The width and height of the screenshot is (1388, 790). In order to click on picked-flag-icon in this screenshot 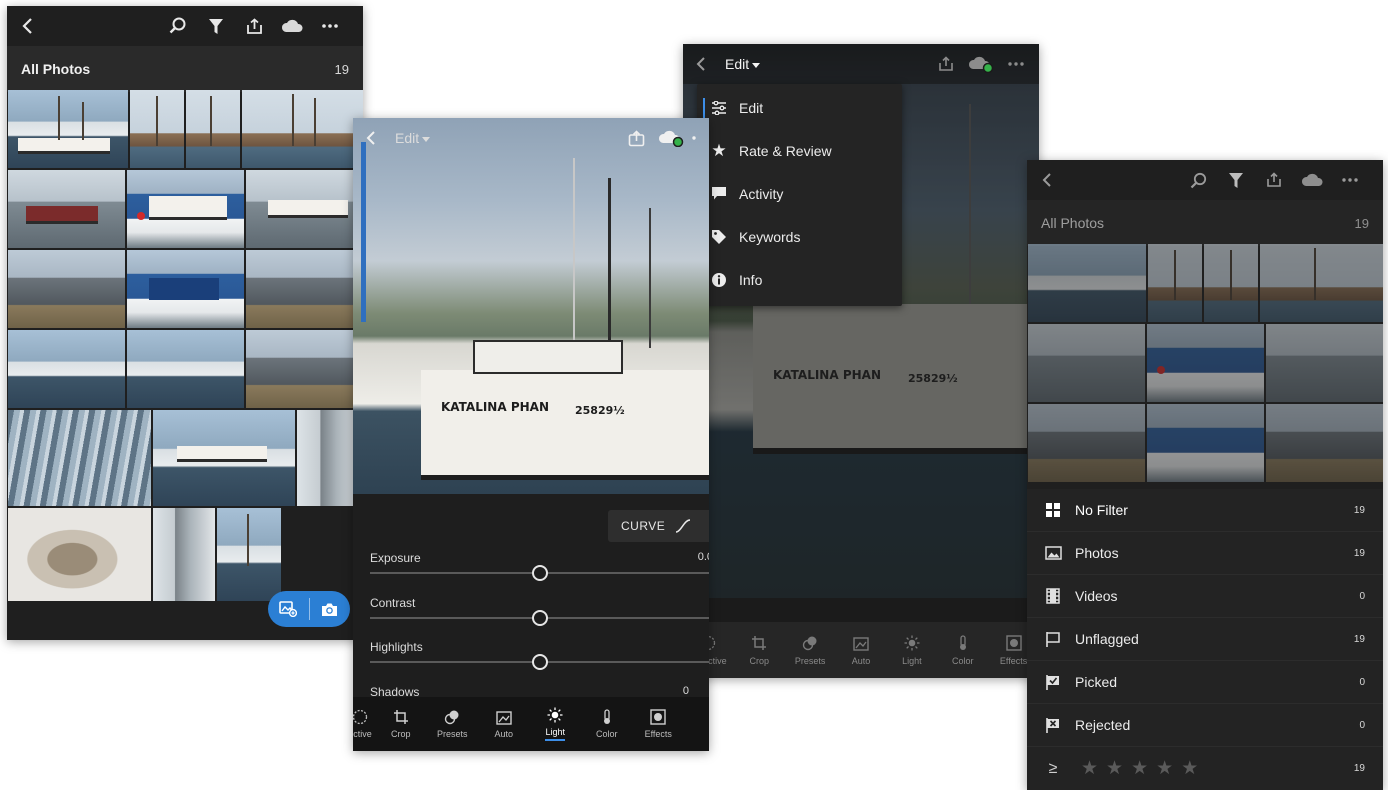, I will do `click(1053, 682)`.